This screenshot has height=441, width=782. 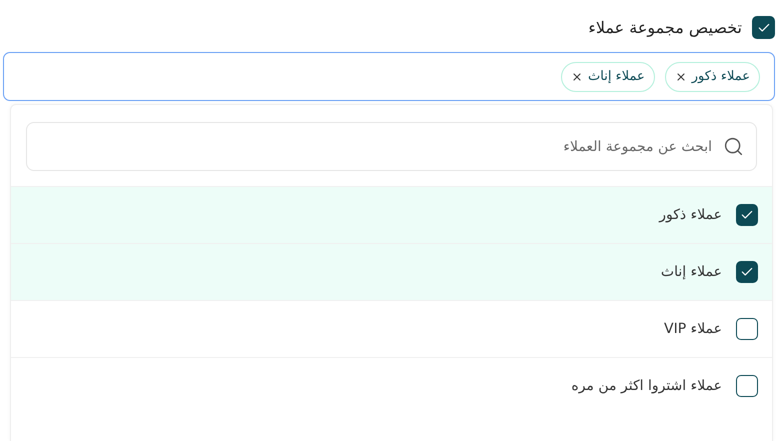 What do you see at coordinates (608, 77) in the screenshot?
I see `tag-chip: عملاء إناث` at bounding box center [608, 77].